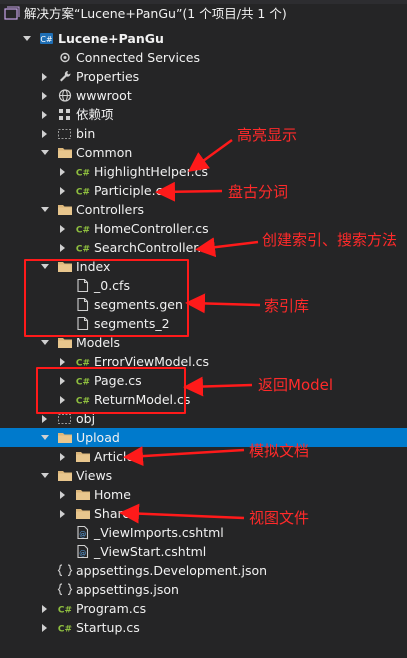 The height and width of the screenshot is (658, 407). I want to click on tree-item-label: appsettings.json, so click(127, 589).